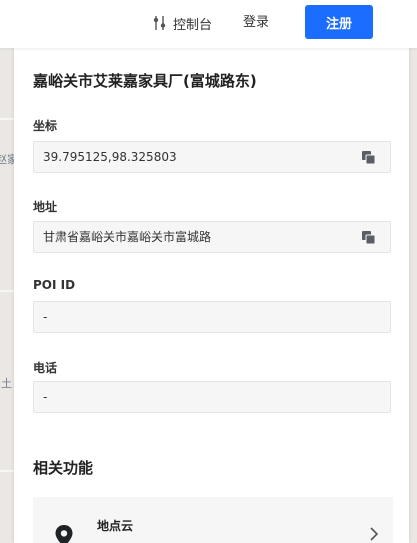  Describe the element at coordinates (256, 23) in the screenshot. I see `login-link: 登录` at that location.